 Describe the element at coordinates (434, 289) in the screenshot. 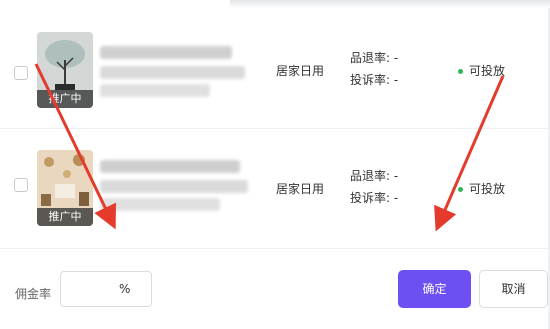

I see `confirm-button: 确定` at that location.